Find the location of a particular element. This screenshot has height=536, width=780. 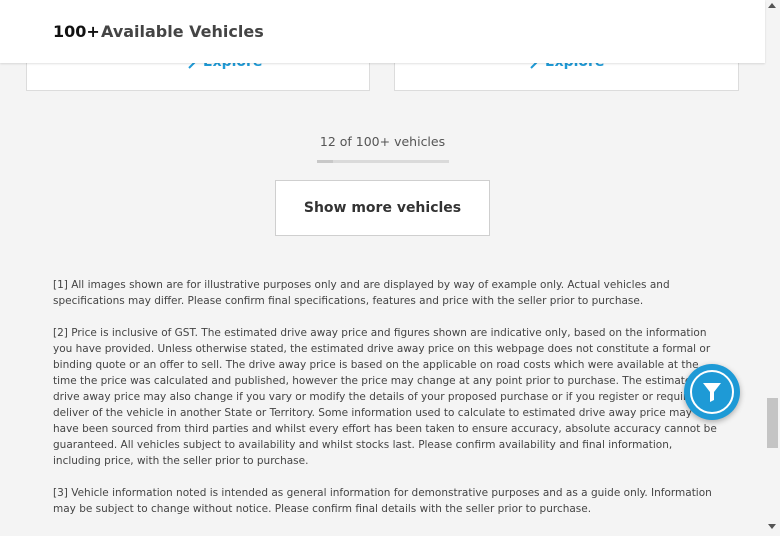

scroll-up-arrow-icon is located at coordinates (772, 5).